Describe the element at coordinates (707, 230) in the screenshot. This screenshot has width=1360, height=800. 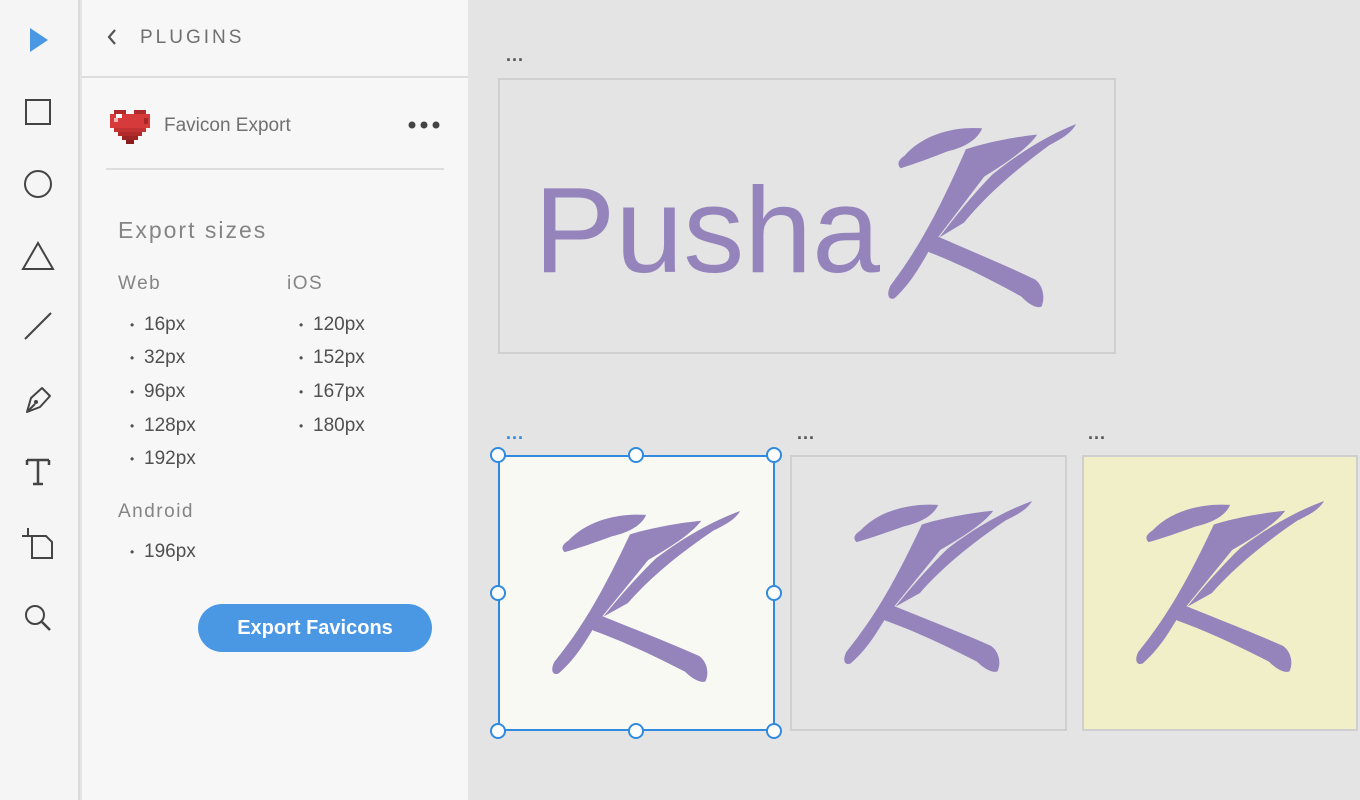
I see `logo-text: Pusha` at that location.